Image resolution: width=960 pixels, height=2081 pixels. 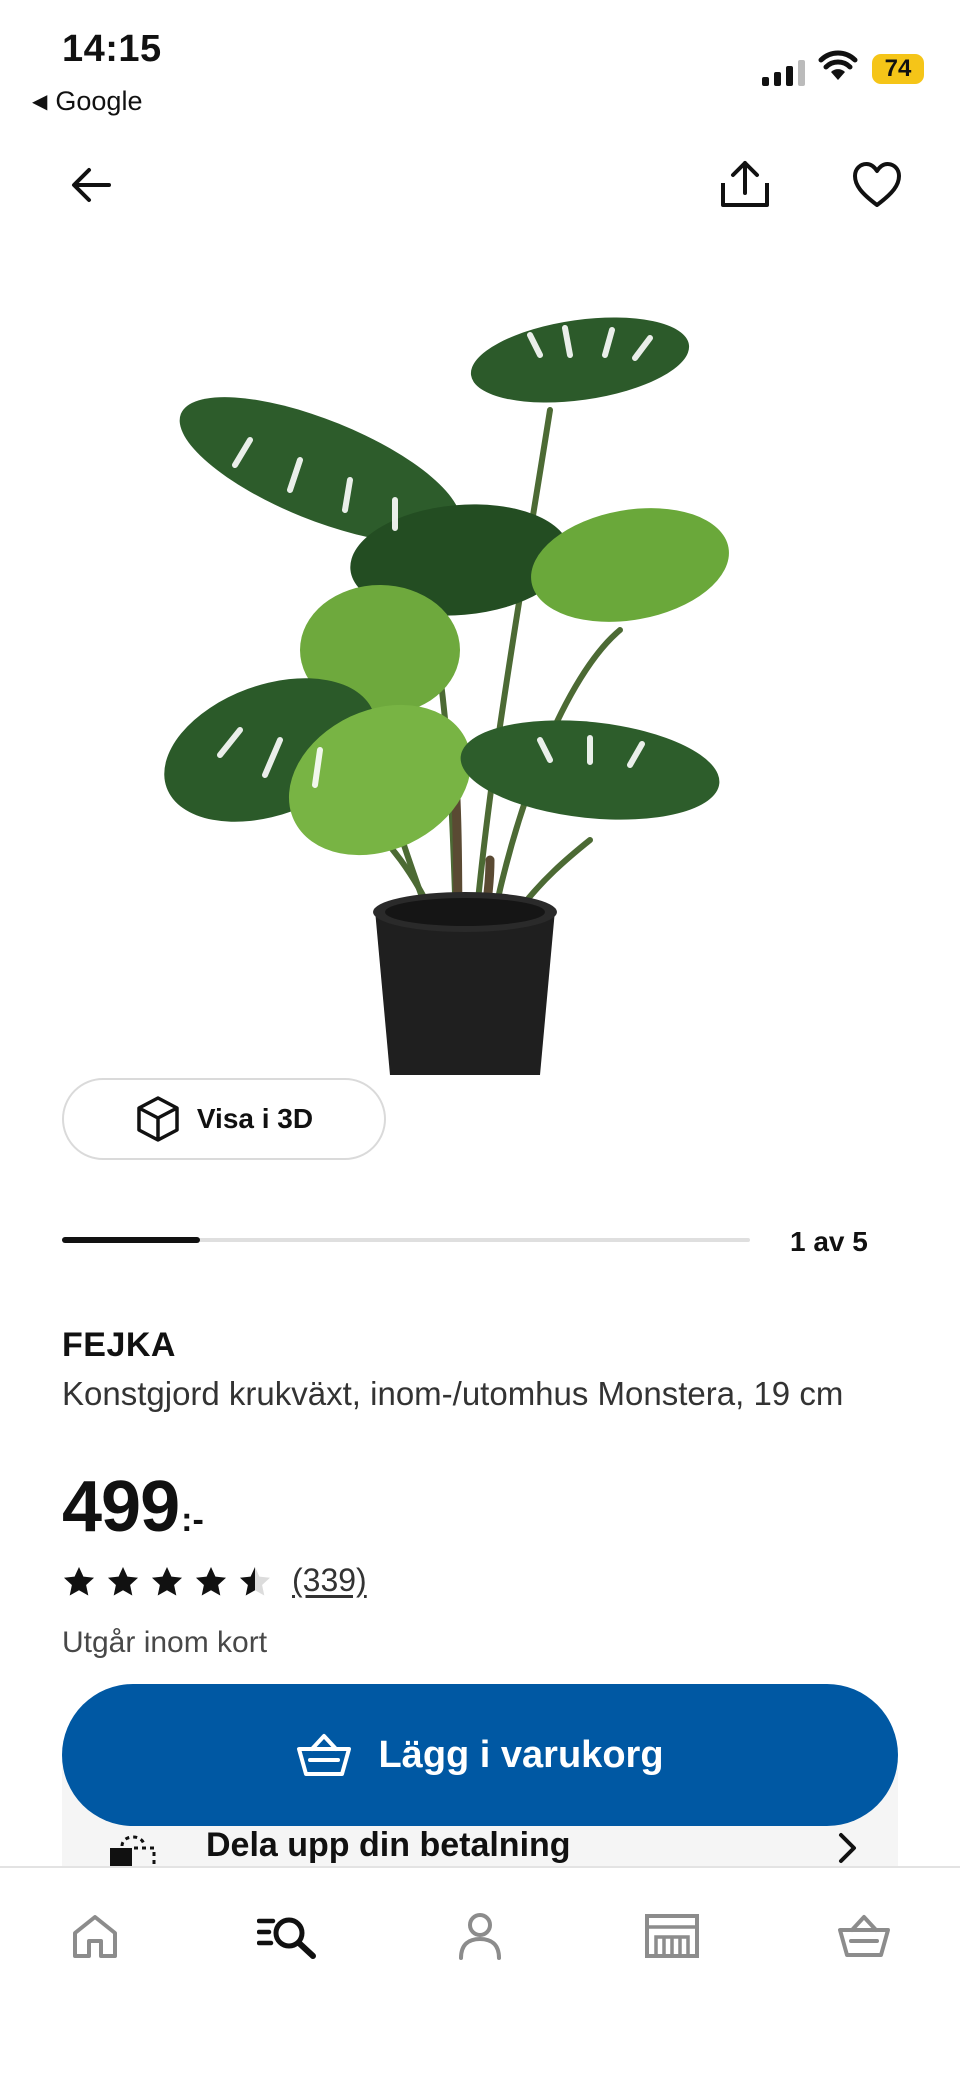 What do you see at coordinates (40, 102) in the screenshot?
I see `back-triangle-icon: ◀` at bounding box center [40, 102].